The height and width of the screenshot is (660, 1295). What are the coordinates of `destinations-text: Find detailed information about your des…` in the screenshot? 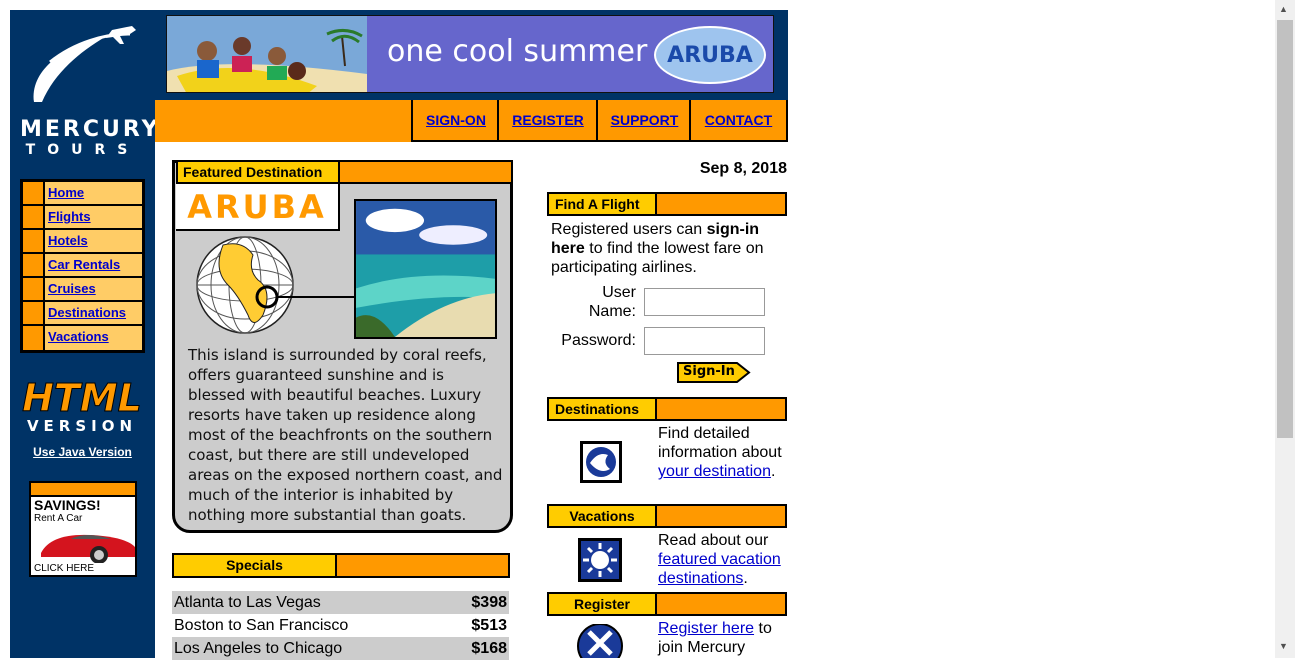 It's located at (720, 452).